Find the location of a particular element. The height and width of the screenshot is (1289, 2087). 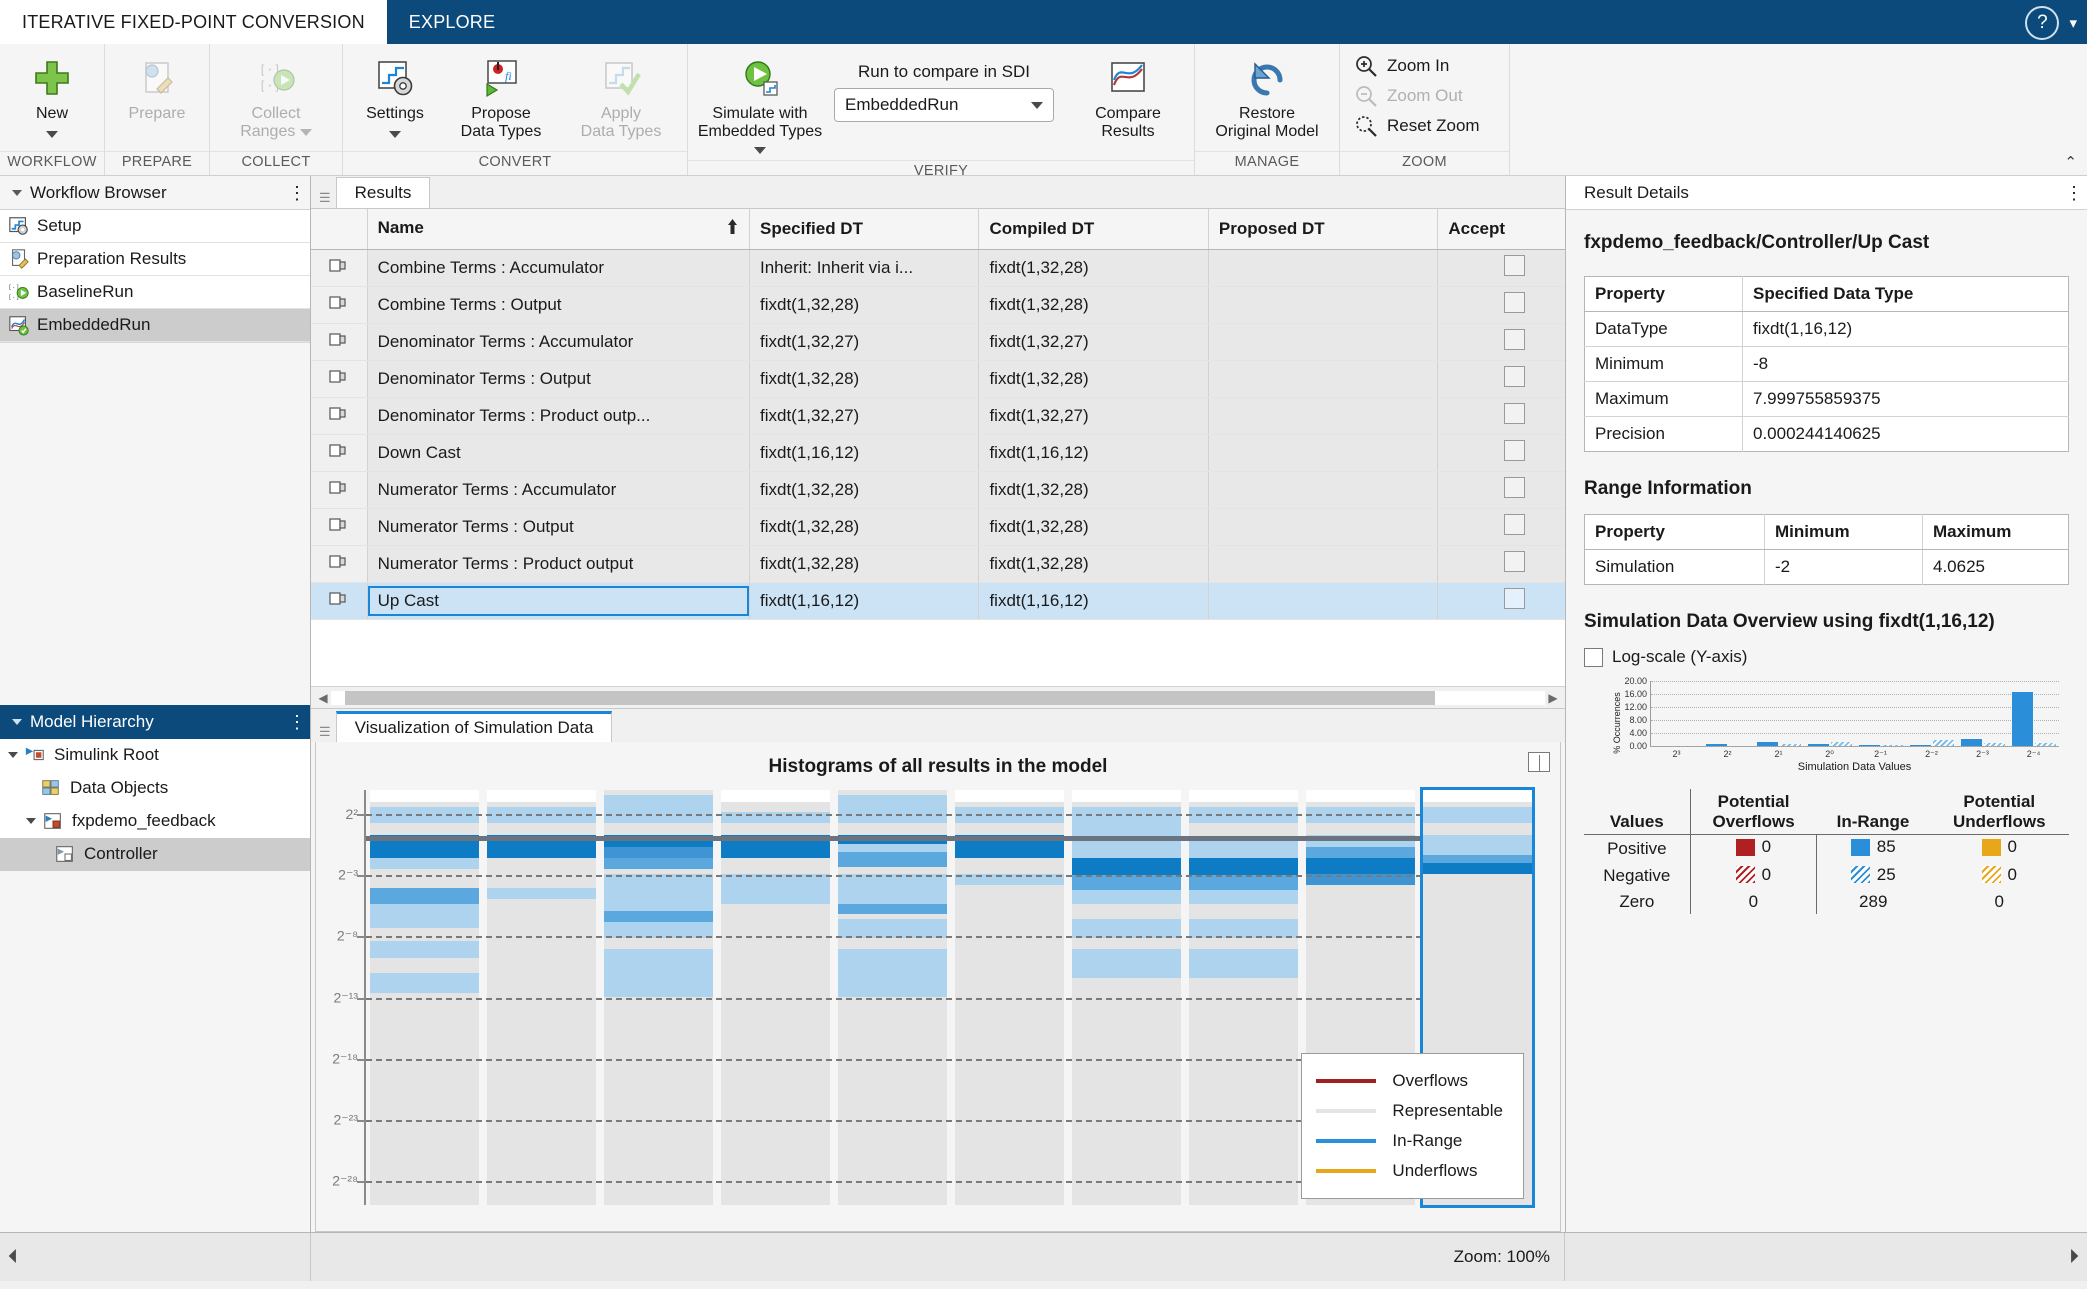

col-specified-dt: Specified DT is located at coordinates (864, 229).